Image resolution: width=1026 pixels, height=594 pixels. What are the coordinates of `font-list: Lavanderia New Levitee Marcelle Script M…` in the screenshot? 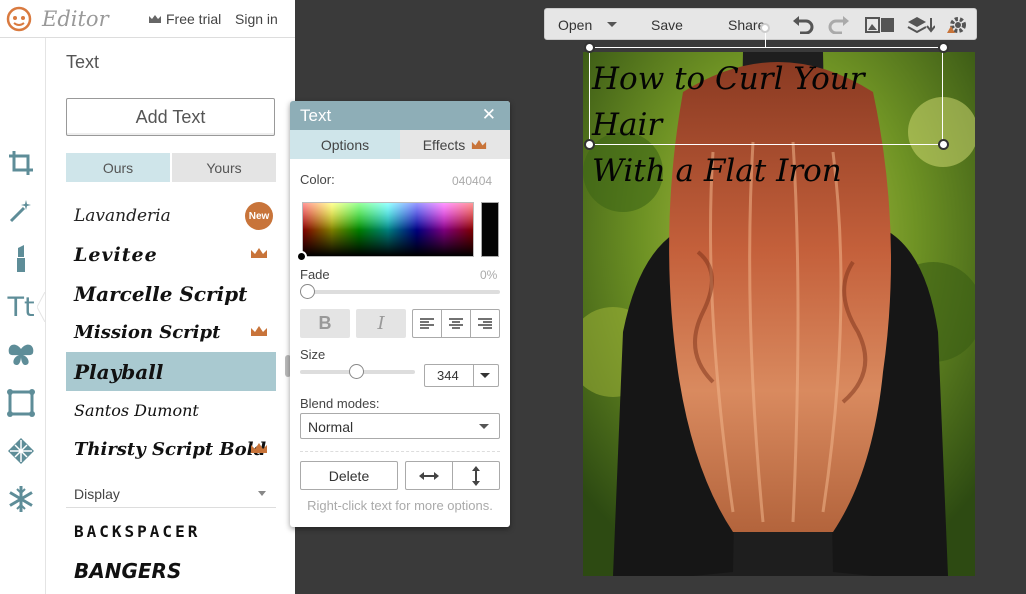 It's located at (171, 332).